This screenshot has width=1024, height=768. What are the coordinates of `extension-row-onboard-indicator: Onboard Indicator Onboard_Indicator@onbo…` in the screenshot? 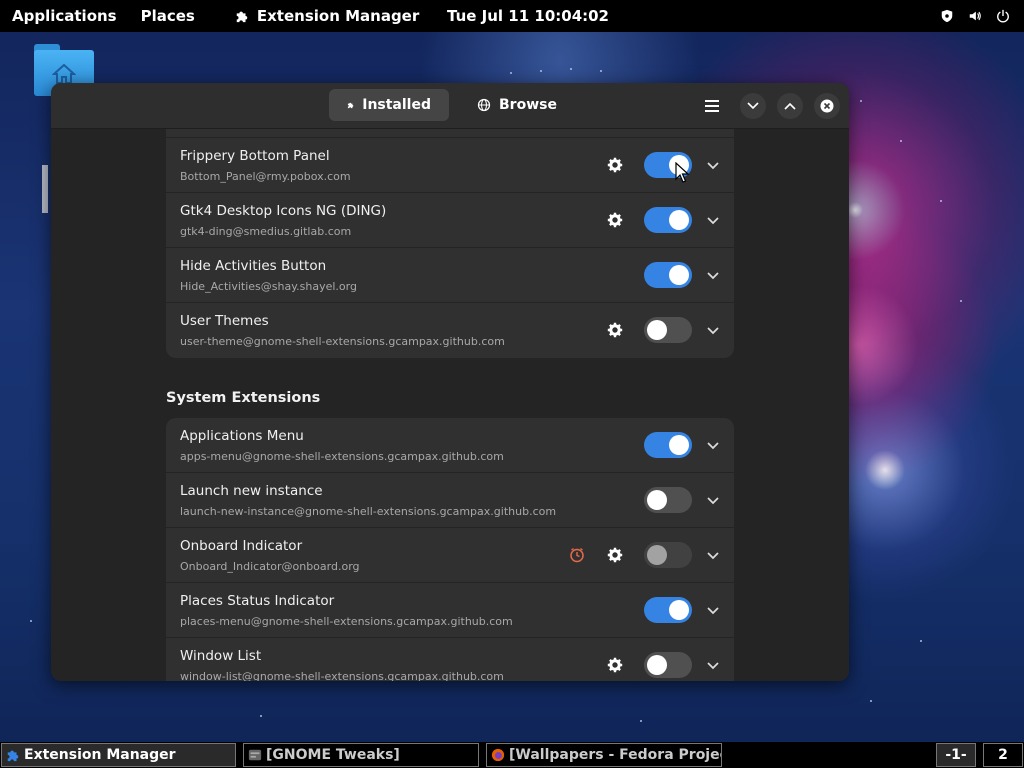 It's located at (450, 555).